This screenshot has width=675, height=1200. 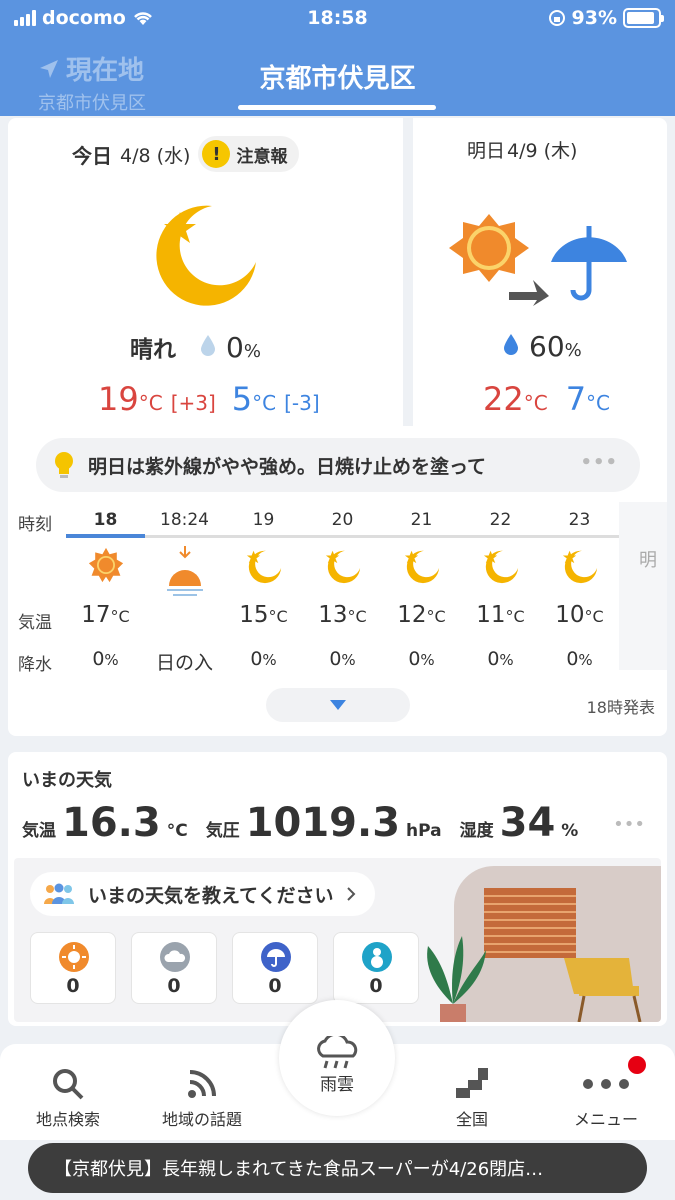 What do you see at coordinates (606, 1096) in the screenshot?
I see `tab-menu: メニュー` at bounding box center [606, 1096].